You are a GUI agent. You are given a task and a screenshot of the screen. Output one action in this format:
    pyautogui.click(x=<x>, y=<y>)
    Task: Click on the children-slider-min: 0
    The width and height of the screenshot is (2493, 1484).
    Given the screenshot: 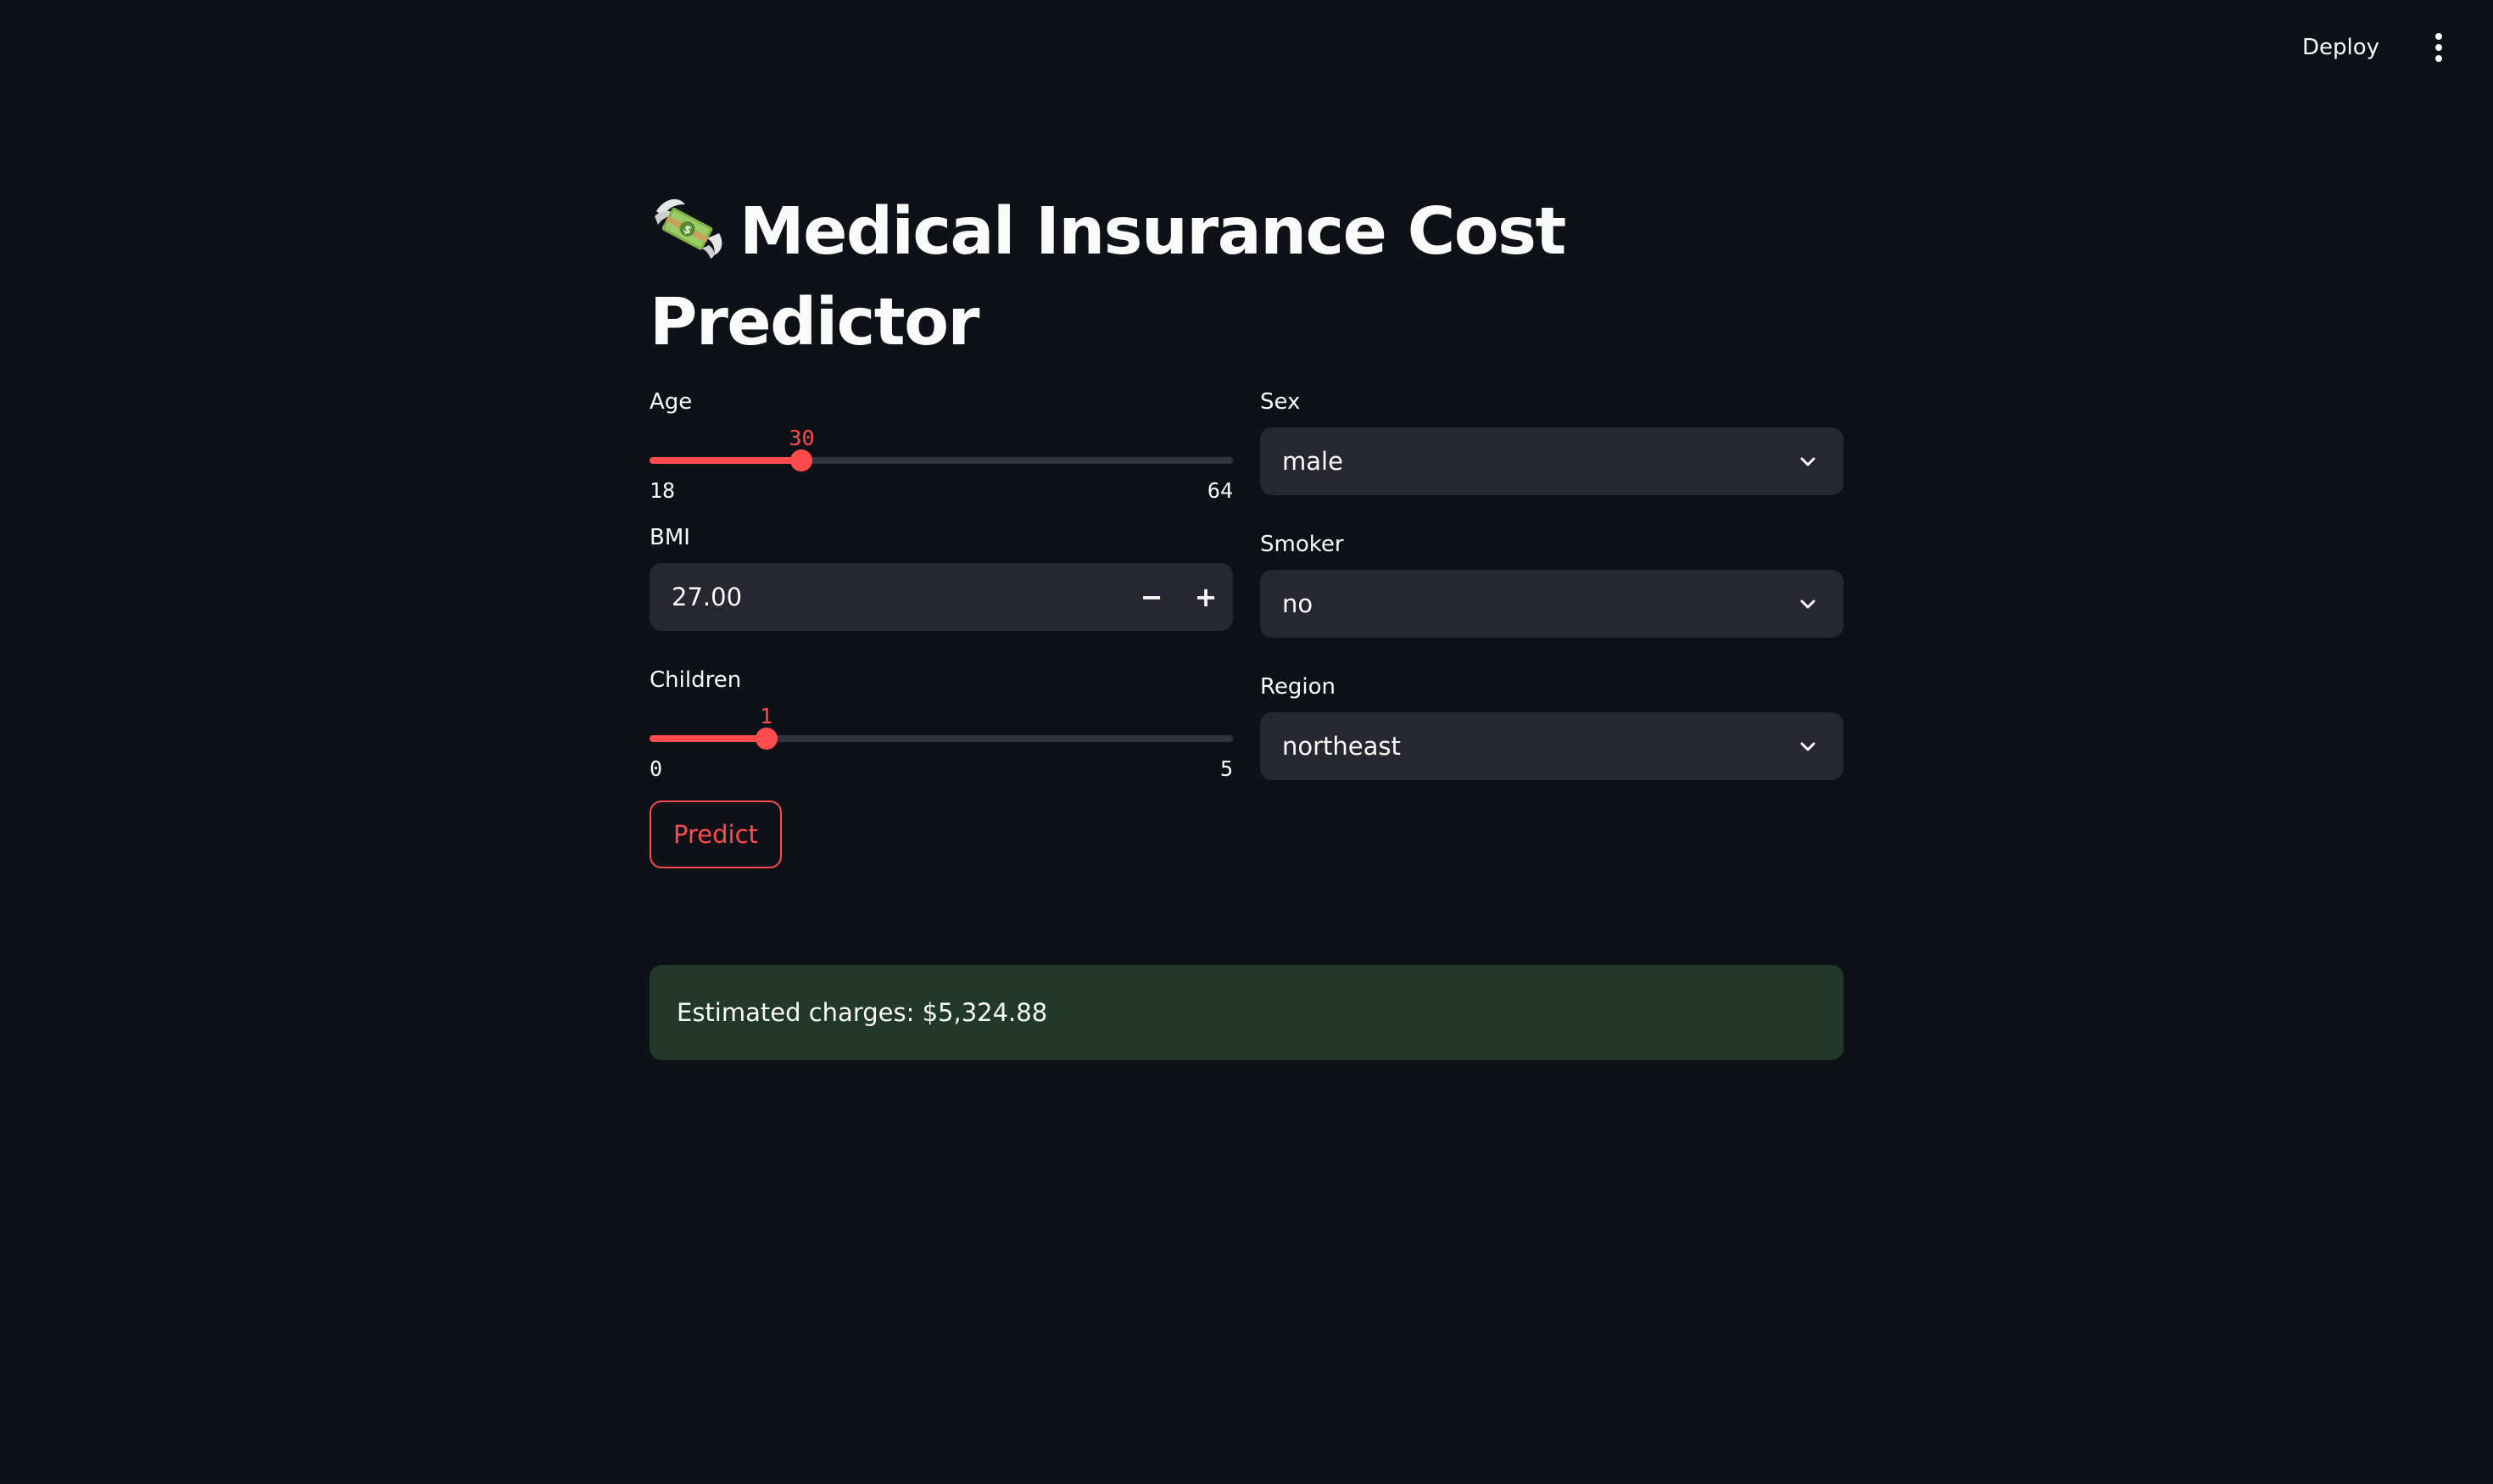 What is the action you would take?
    pyautogui.click(x=656, y=768)
    